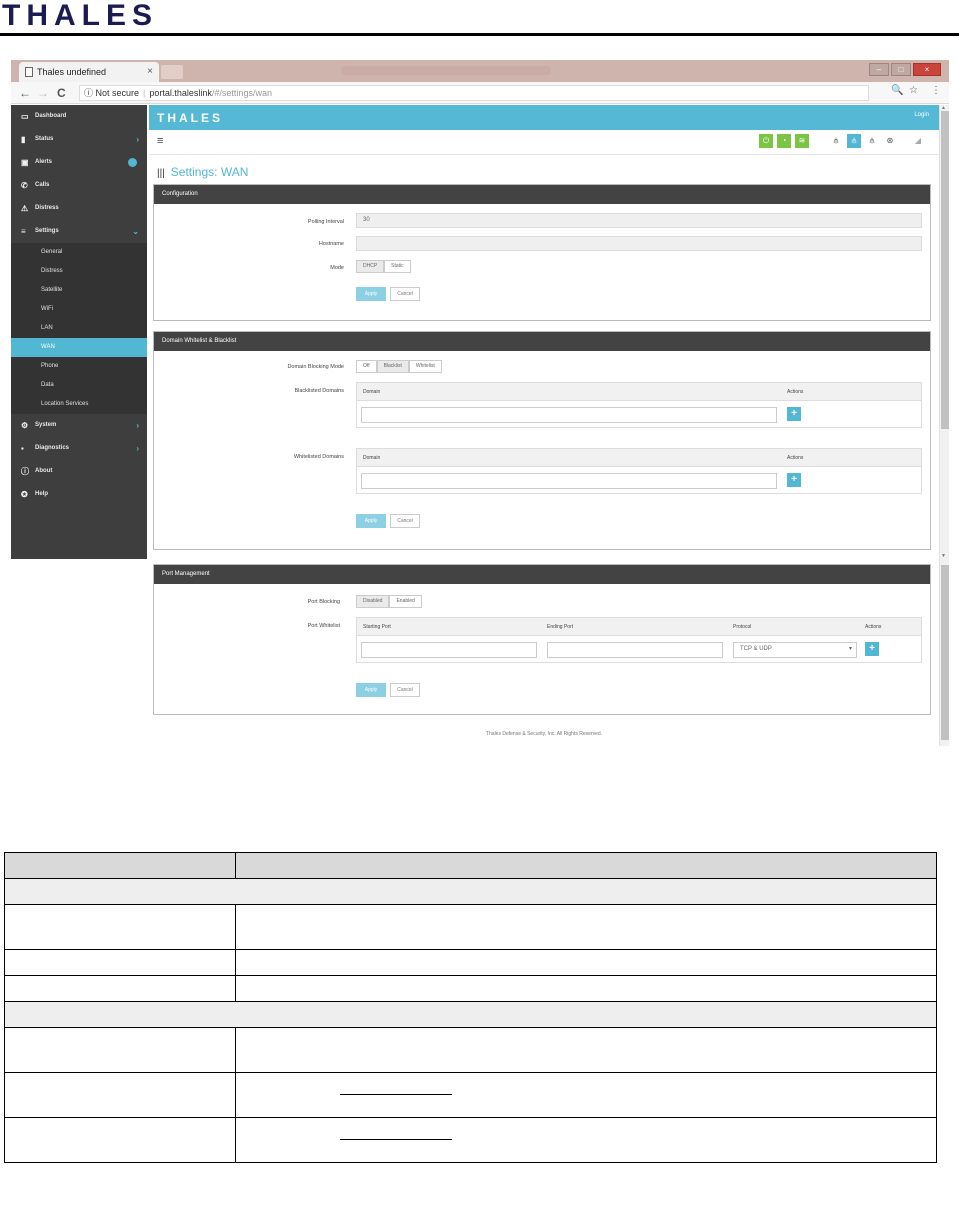 This screenshot has height=1221, width=959. What do you see at coordinates (802, 141) in the screenshot?
I see `wifi-icon: ≋` at bounding box center [802, 141].